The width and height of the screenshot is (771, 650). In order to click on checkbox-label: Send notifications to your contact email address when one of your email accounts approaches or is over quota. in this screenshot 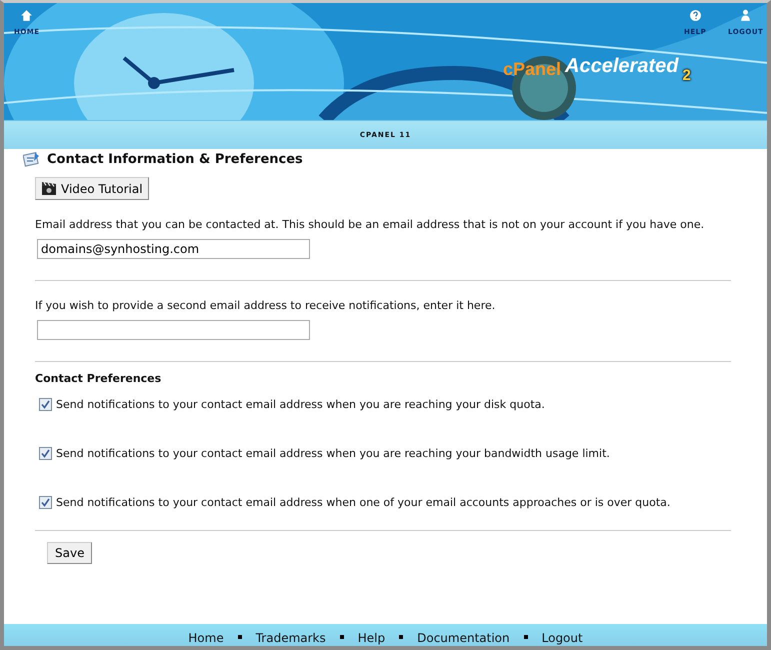, I will do `click(363, 502)`.